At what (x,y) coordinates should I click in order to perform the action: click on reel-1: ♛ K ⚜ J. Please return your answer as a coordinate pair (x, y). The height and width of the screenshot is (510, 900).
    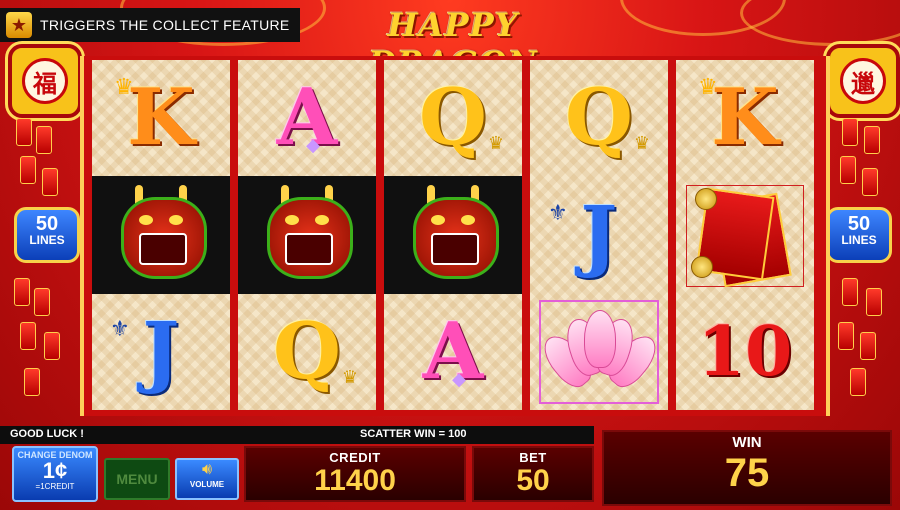
    Looking at the image, I should click on (161, 235).